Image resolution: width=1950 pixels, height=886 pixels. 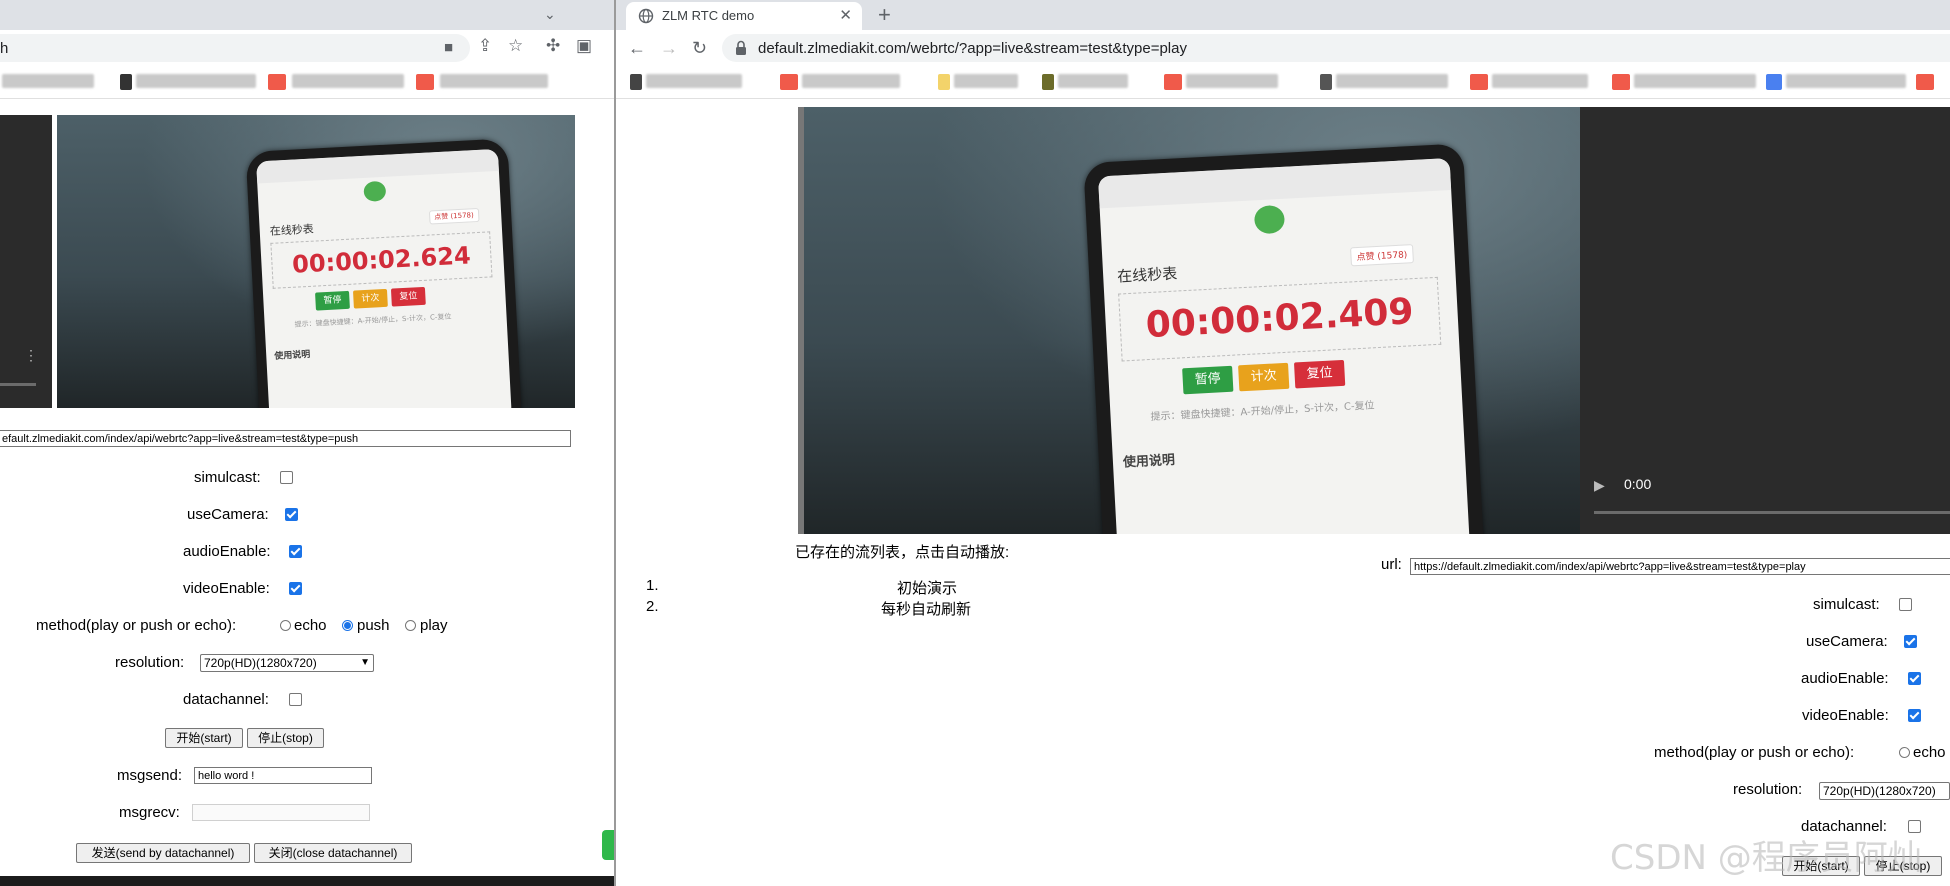 I want to click on floating-side-tab, so click(x=608, y=845).